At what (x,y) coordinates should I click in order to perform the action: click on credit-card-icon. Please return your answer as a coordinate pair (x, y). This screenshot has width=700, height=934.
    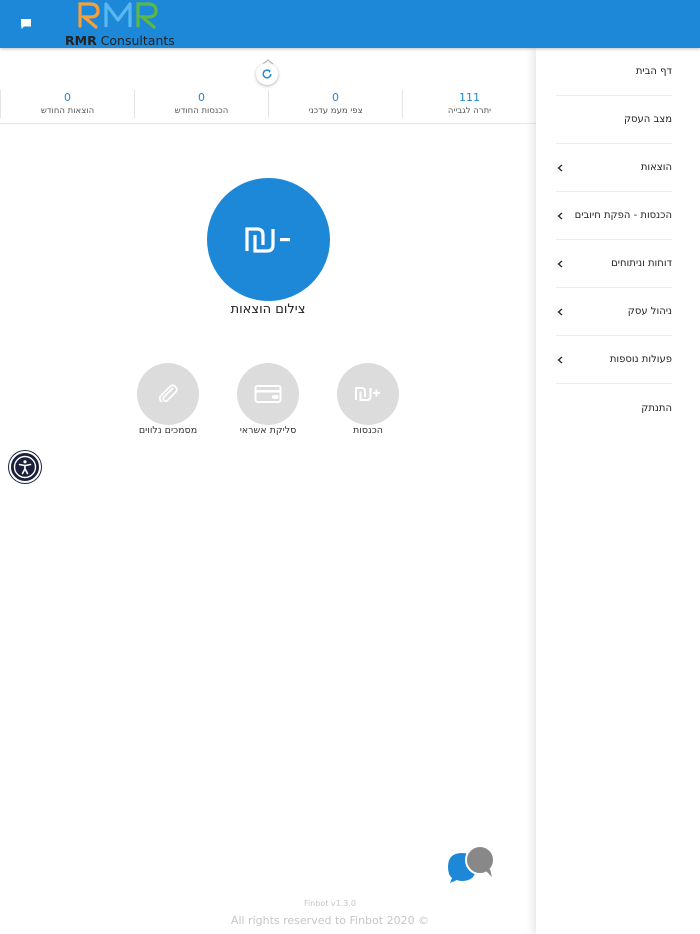
    Looking at the image, I should click on (268, 394).